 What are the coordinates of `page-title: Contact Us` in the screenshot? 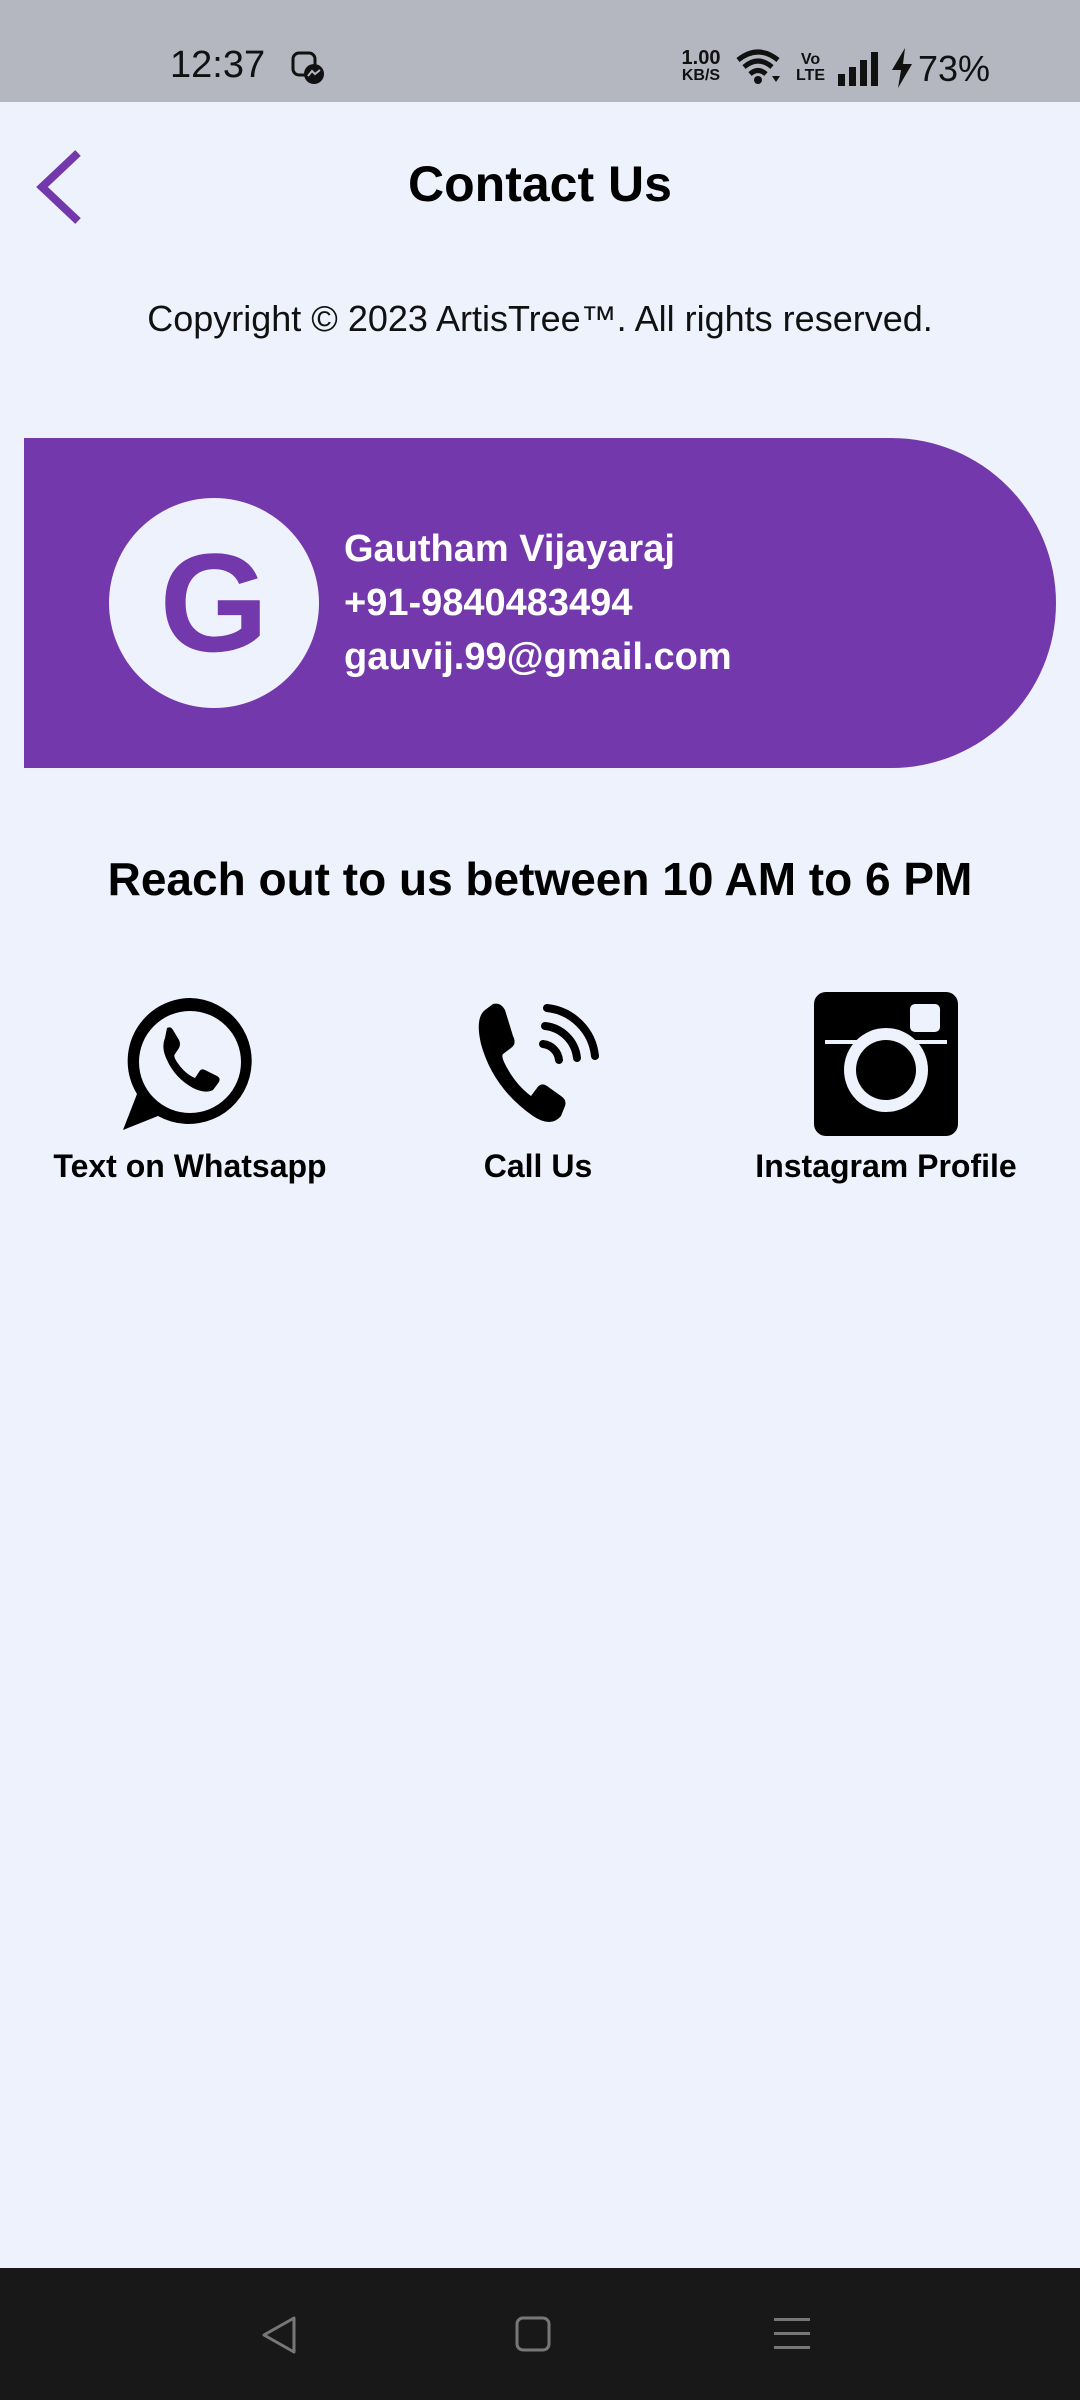 It's located at (540, 184).